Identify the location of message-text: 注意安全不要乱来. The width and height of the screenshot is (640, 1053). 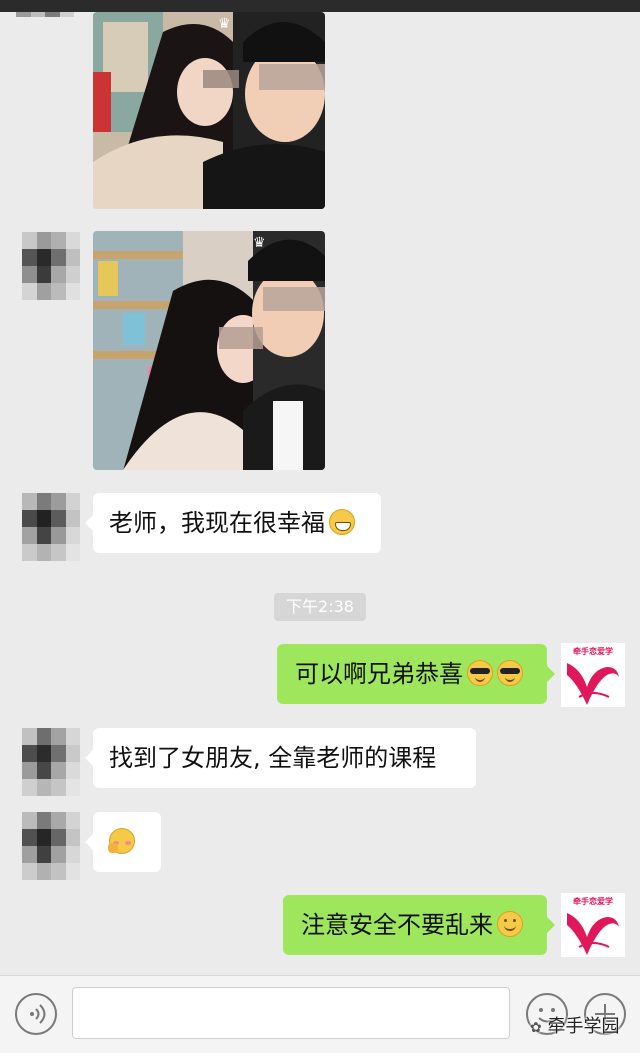
(397, 925).